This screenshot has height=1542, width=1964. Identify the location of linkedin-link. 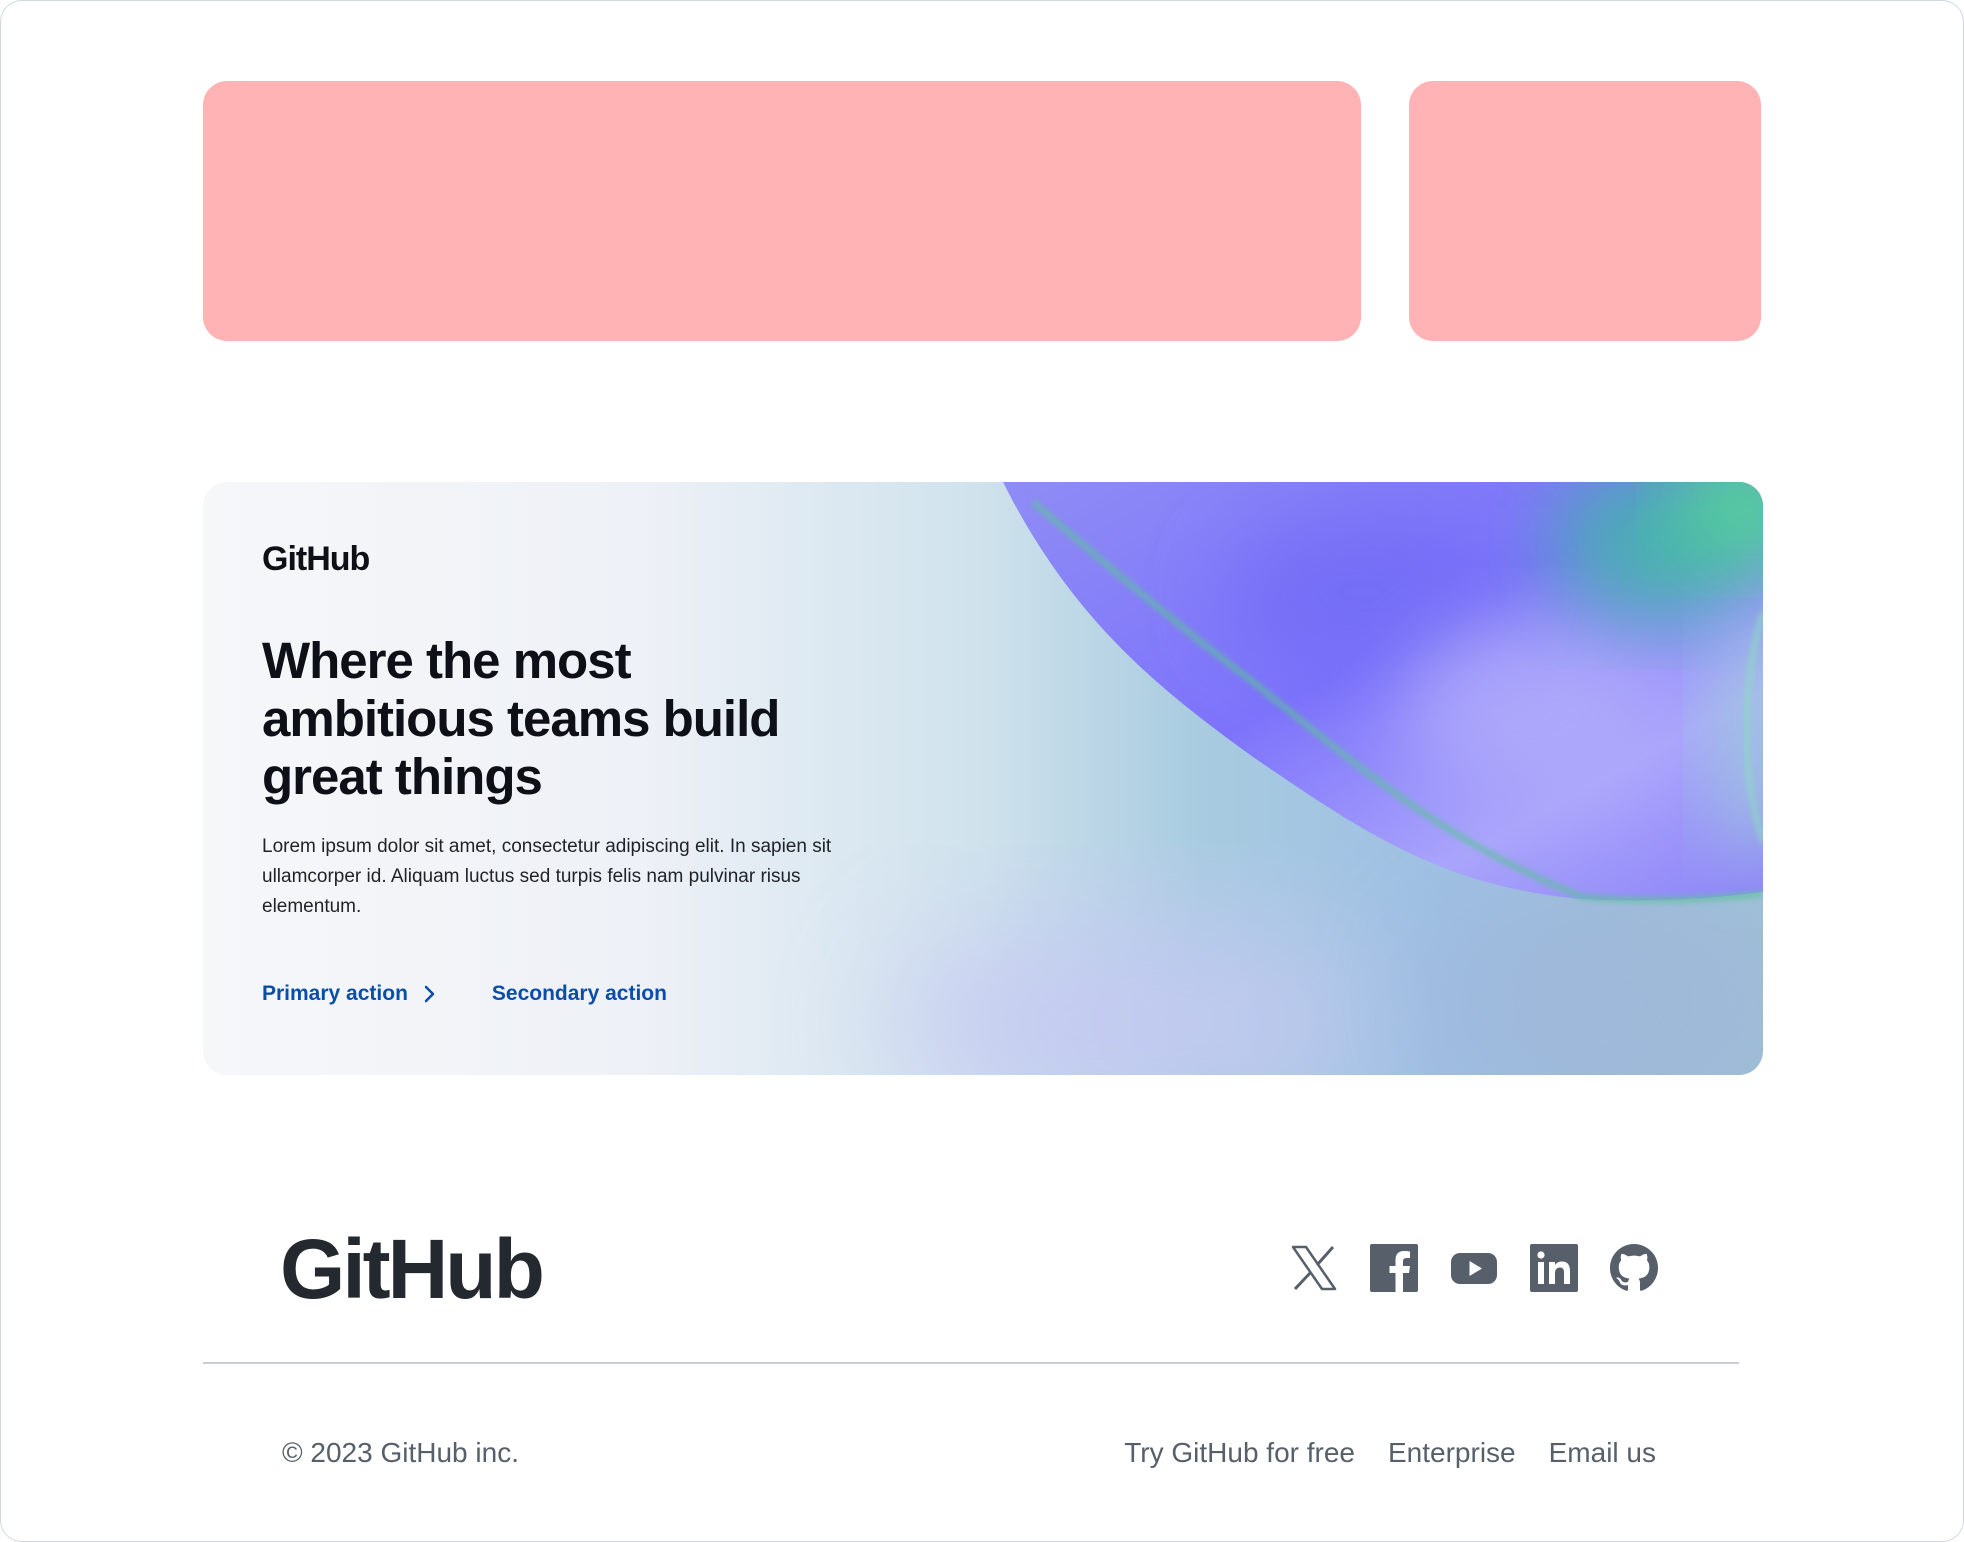
(1554, 1268).